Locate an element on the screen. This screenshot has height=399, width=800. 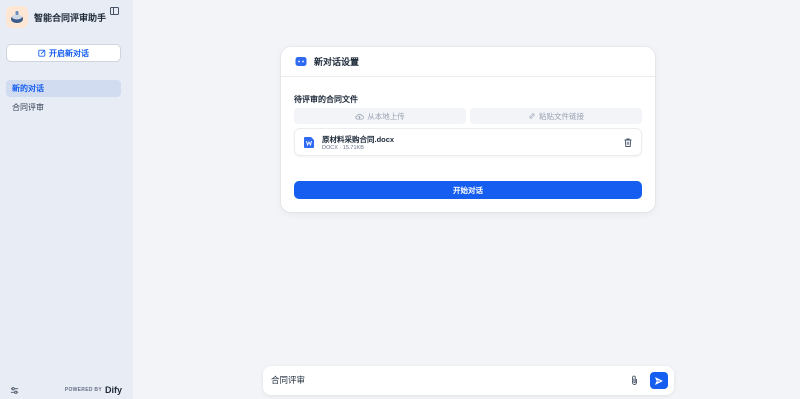
conversation-item-new: 新的对话 is located at coordinates (63, 88).